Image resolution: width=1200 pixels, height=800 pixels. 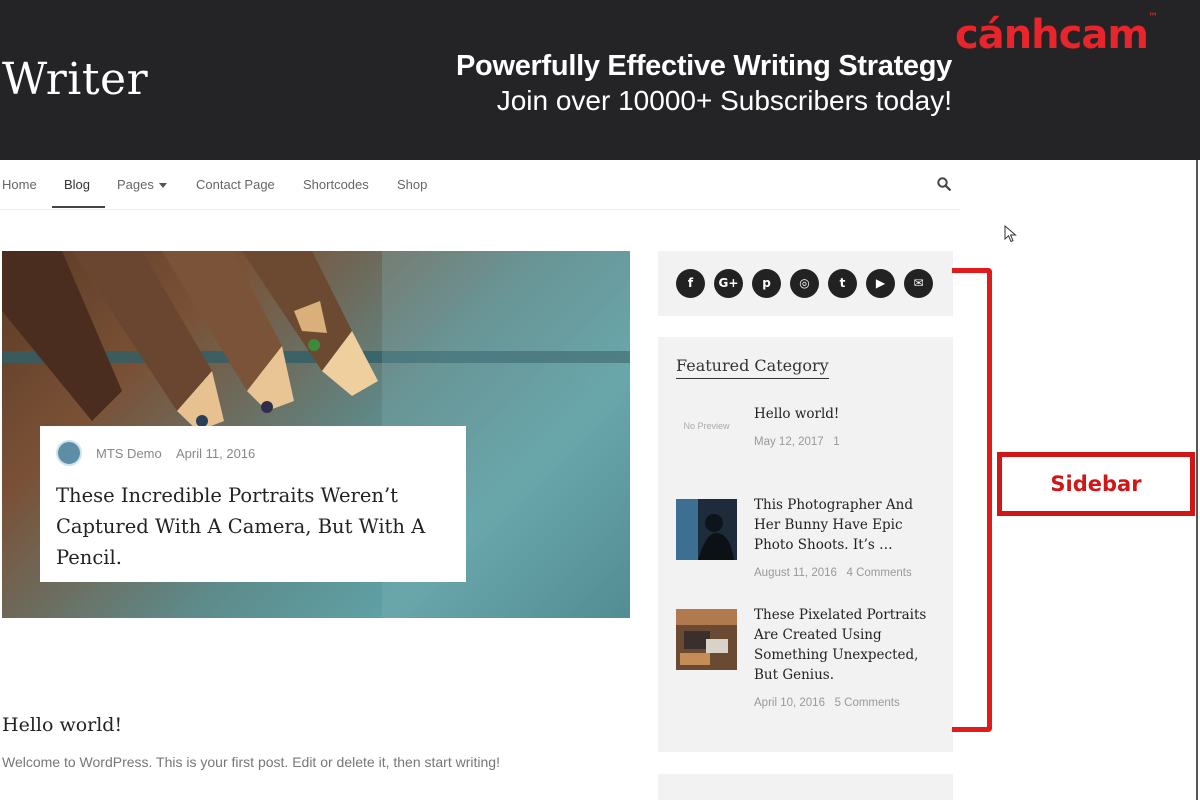 I want to click on featured-thumb-pixelated, so click(x=706, y=639).